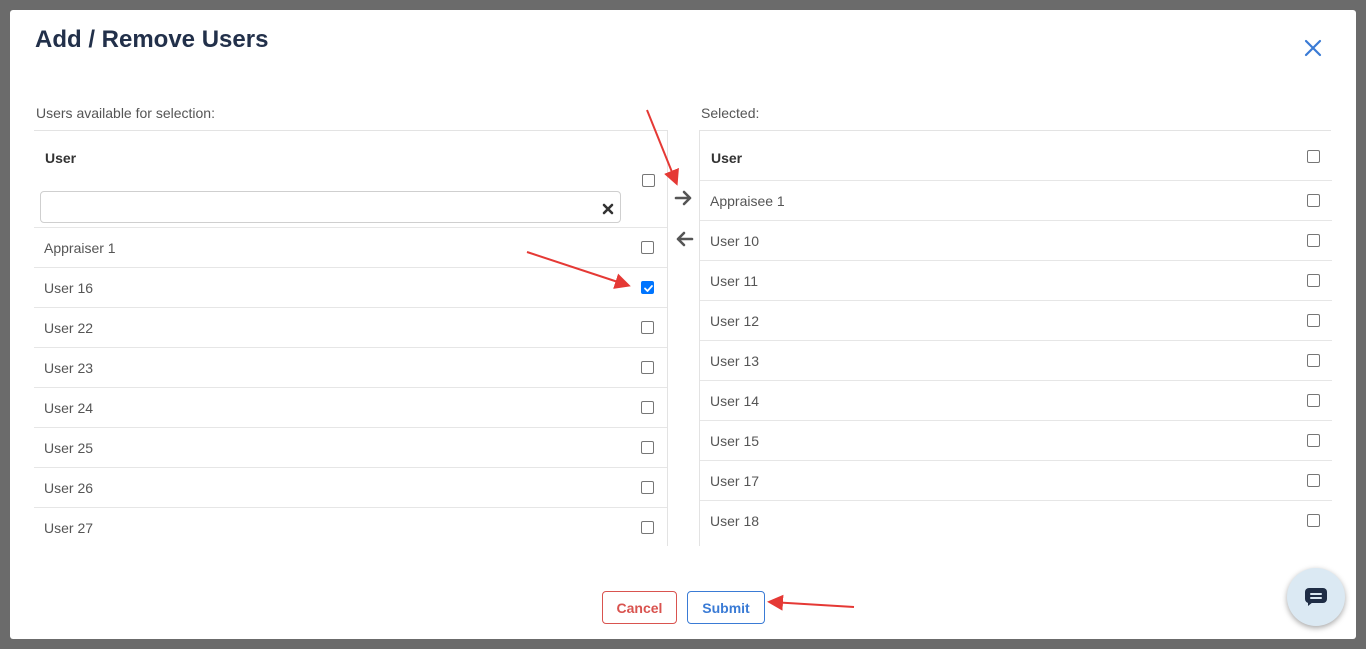  Describe the element at coordinates (648, 180) in the screenshot. I see `available-select-all-checkbox` at that location.